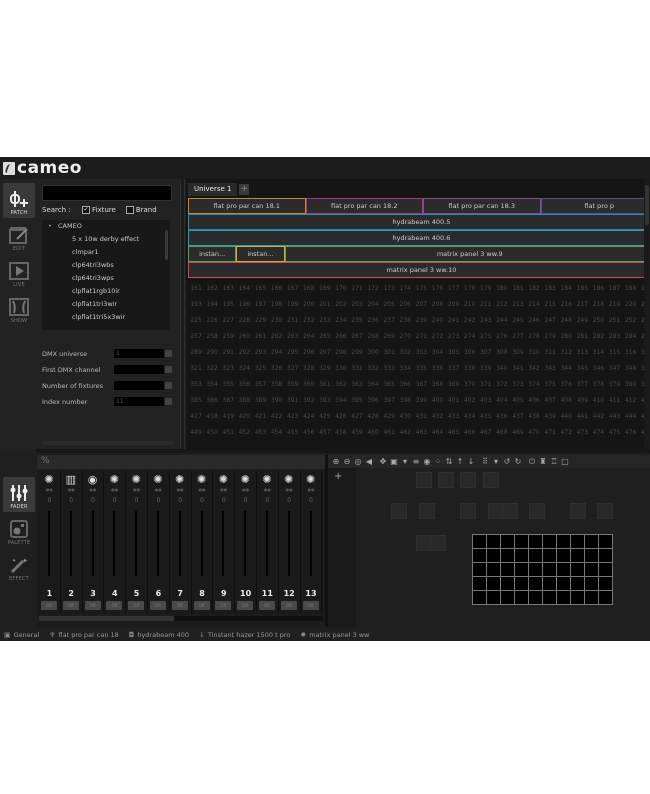 This screenshot has height=794, width=650. What do you see at coordinates (212, 353) in the screenshot?
I see `dmx-channel: 290` at bounding box center [212, 353].